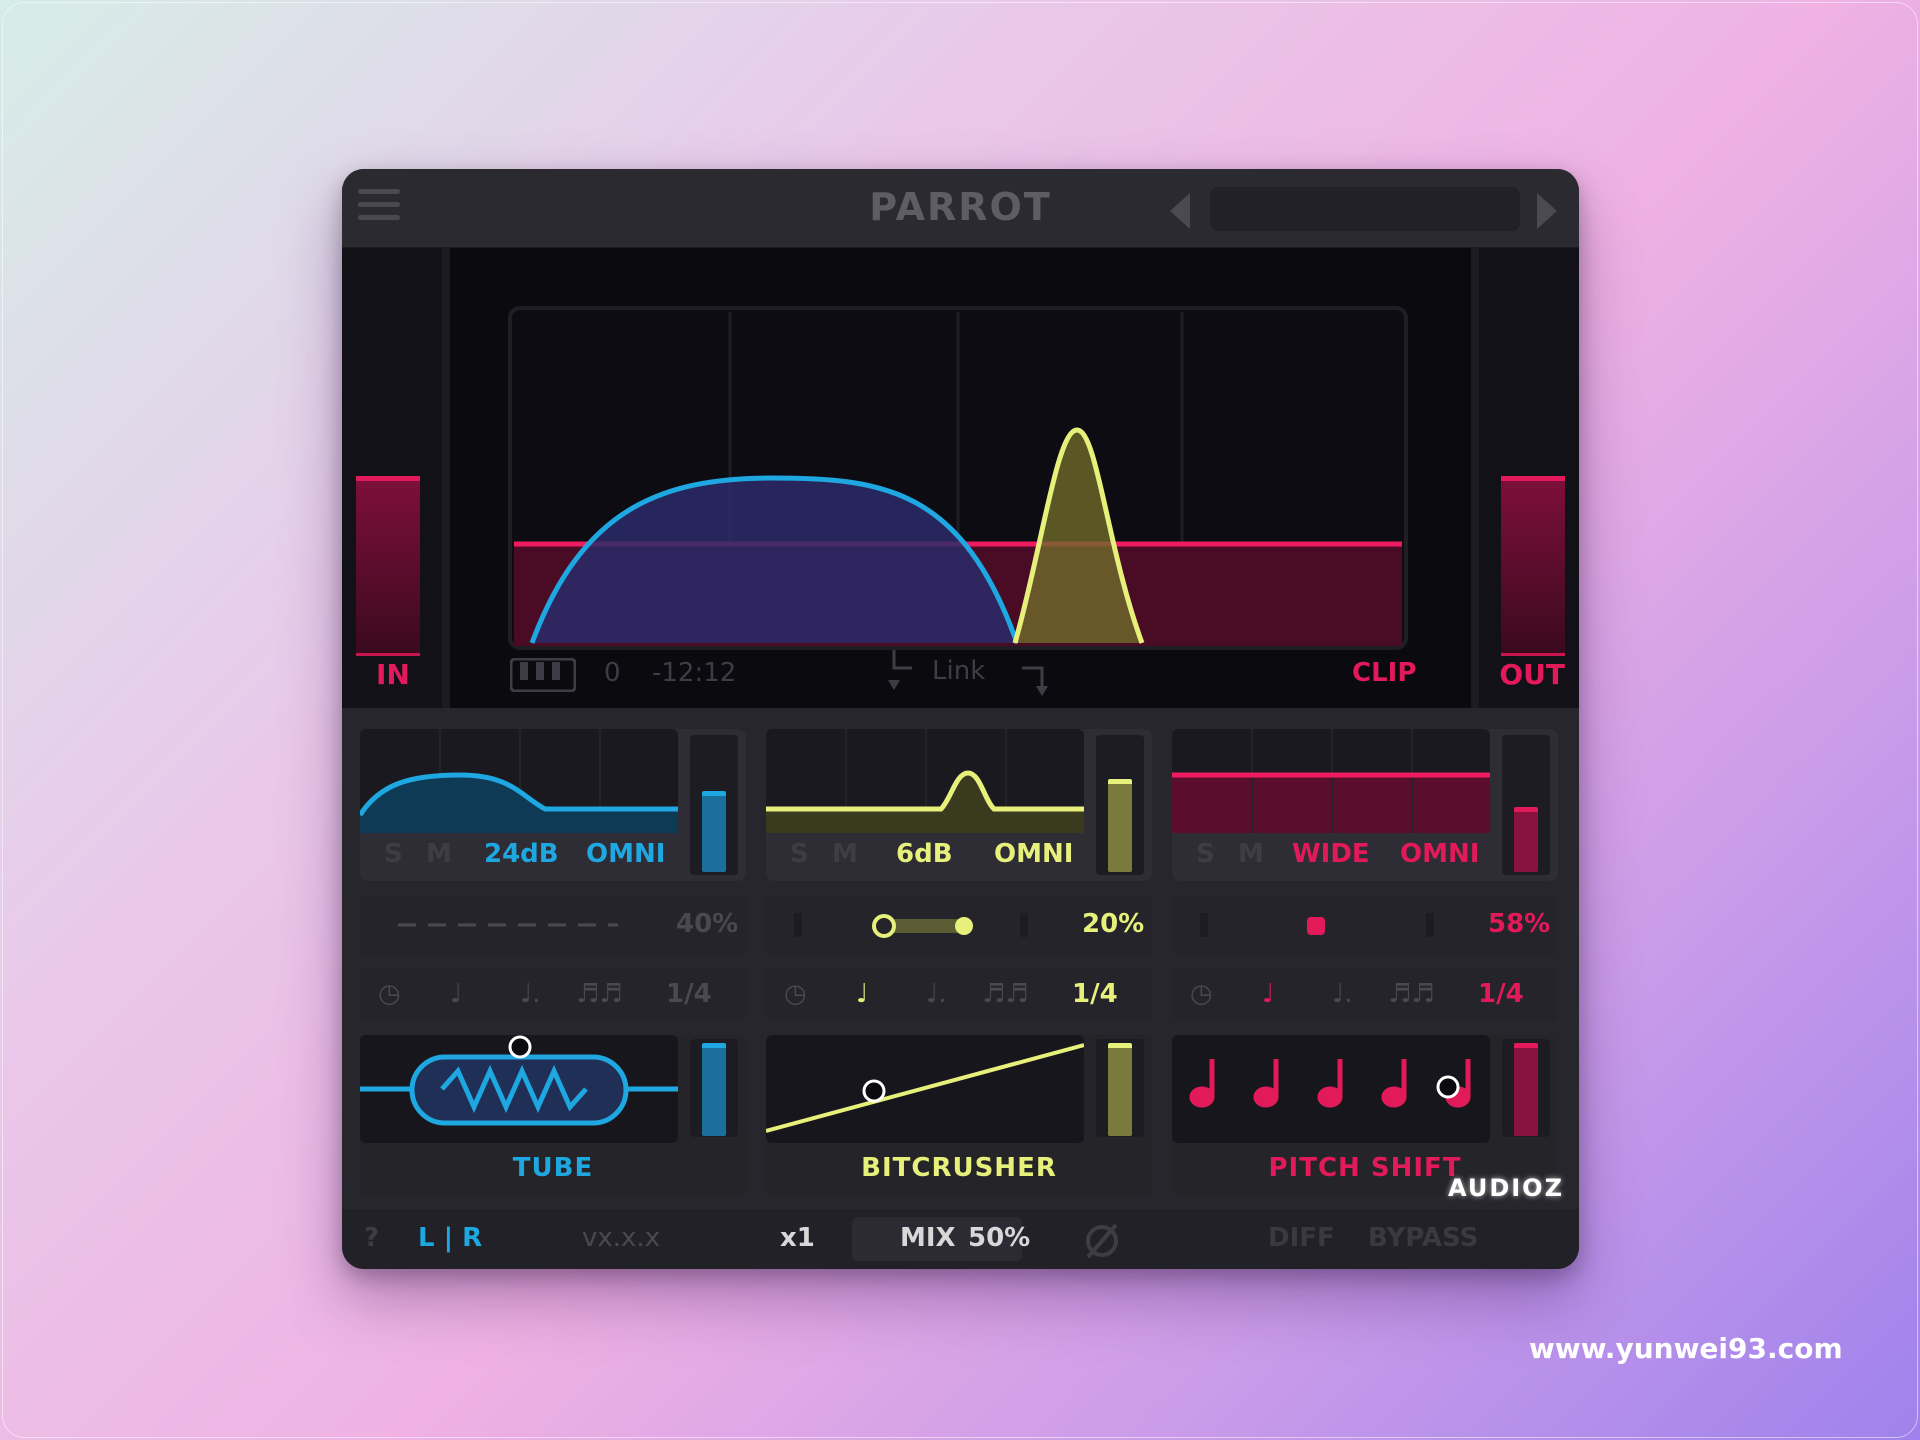 This screenshot has height=1440, width=1920. Describe the element at coordinates (1519, 924) in the screenshot. I see `module-3-amount-value: 58%` at that location.